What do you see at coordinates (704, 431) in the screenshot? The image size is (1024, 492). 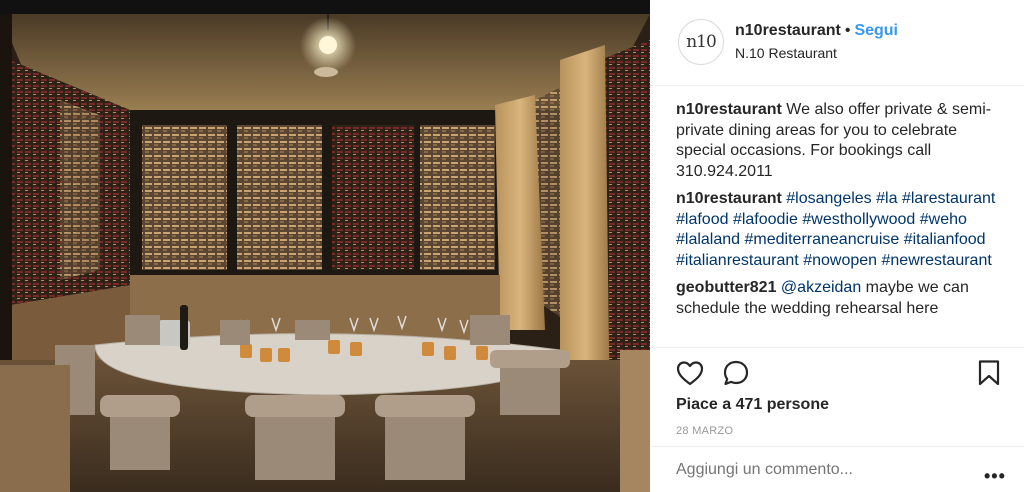 I see `post-date: 28 MARZO` at bounding box center [704, 431].